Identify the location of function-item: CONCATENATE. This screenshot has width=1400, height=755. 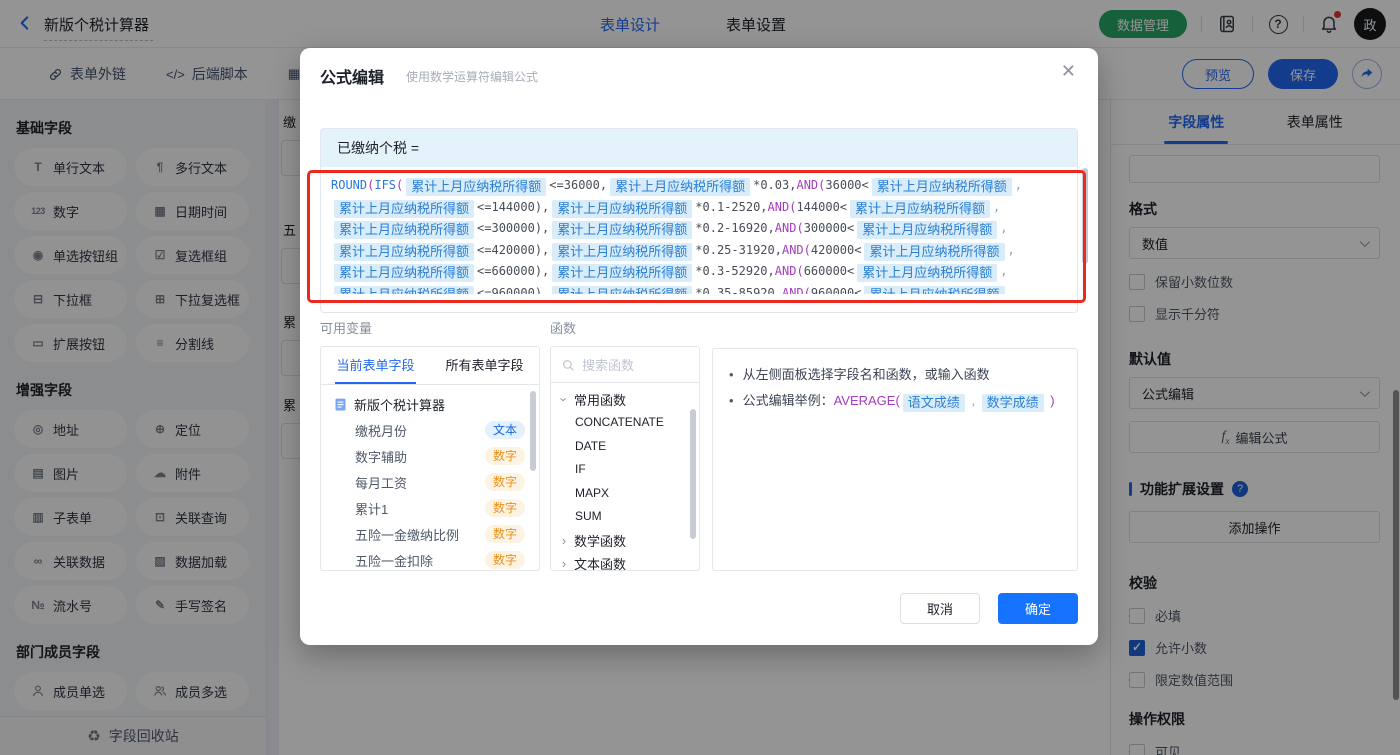
(625, 423).